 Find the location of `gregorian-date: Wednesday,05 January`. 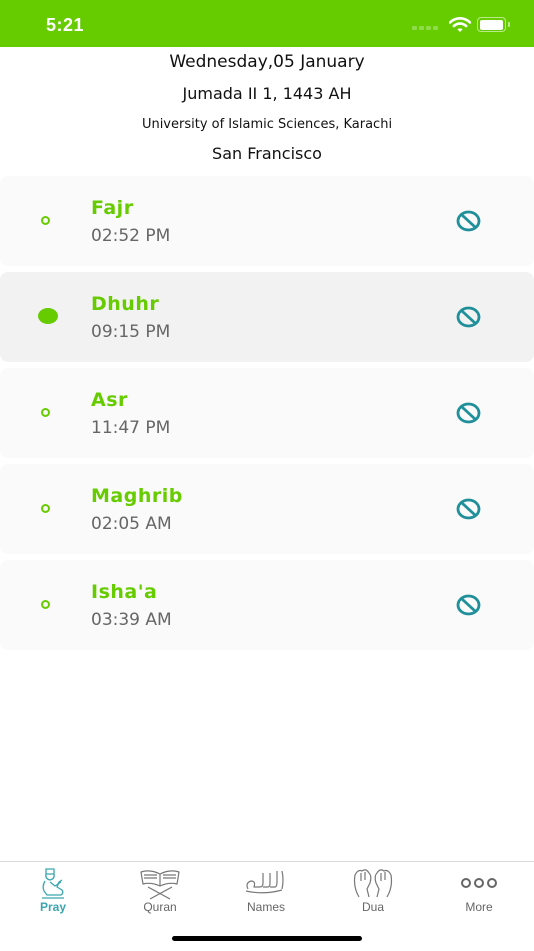

gregorian-date: Wednesday,05 January is located at coordinates (267, 62).